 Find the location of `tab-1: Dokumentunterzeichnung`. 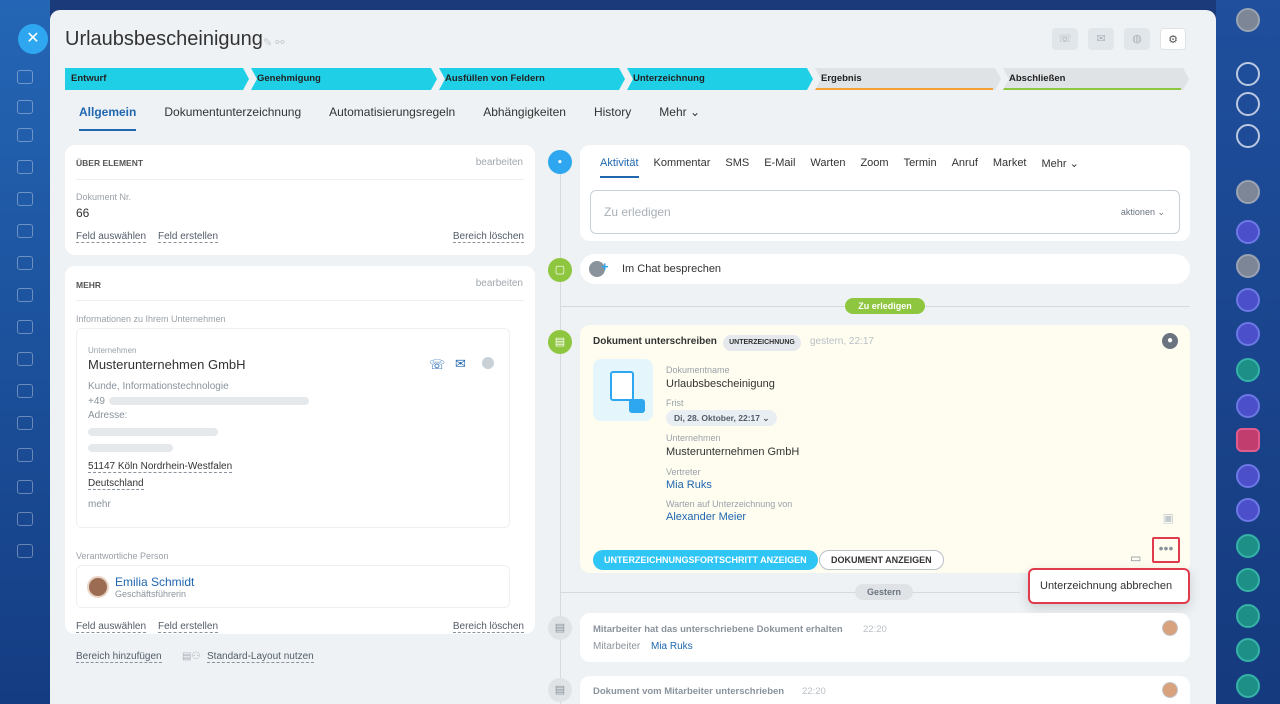

tab-1: Dokumentunterzeichnung is located at coordinates (232, 118).